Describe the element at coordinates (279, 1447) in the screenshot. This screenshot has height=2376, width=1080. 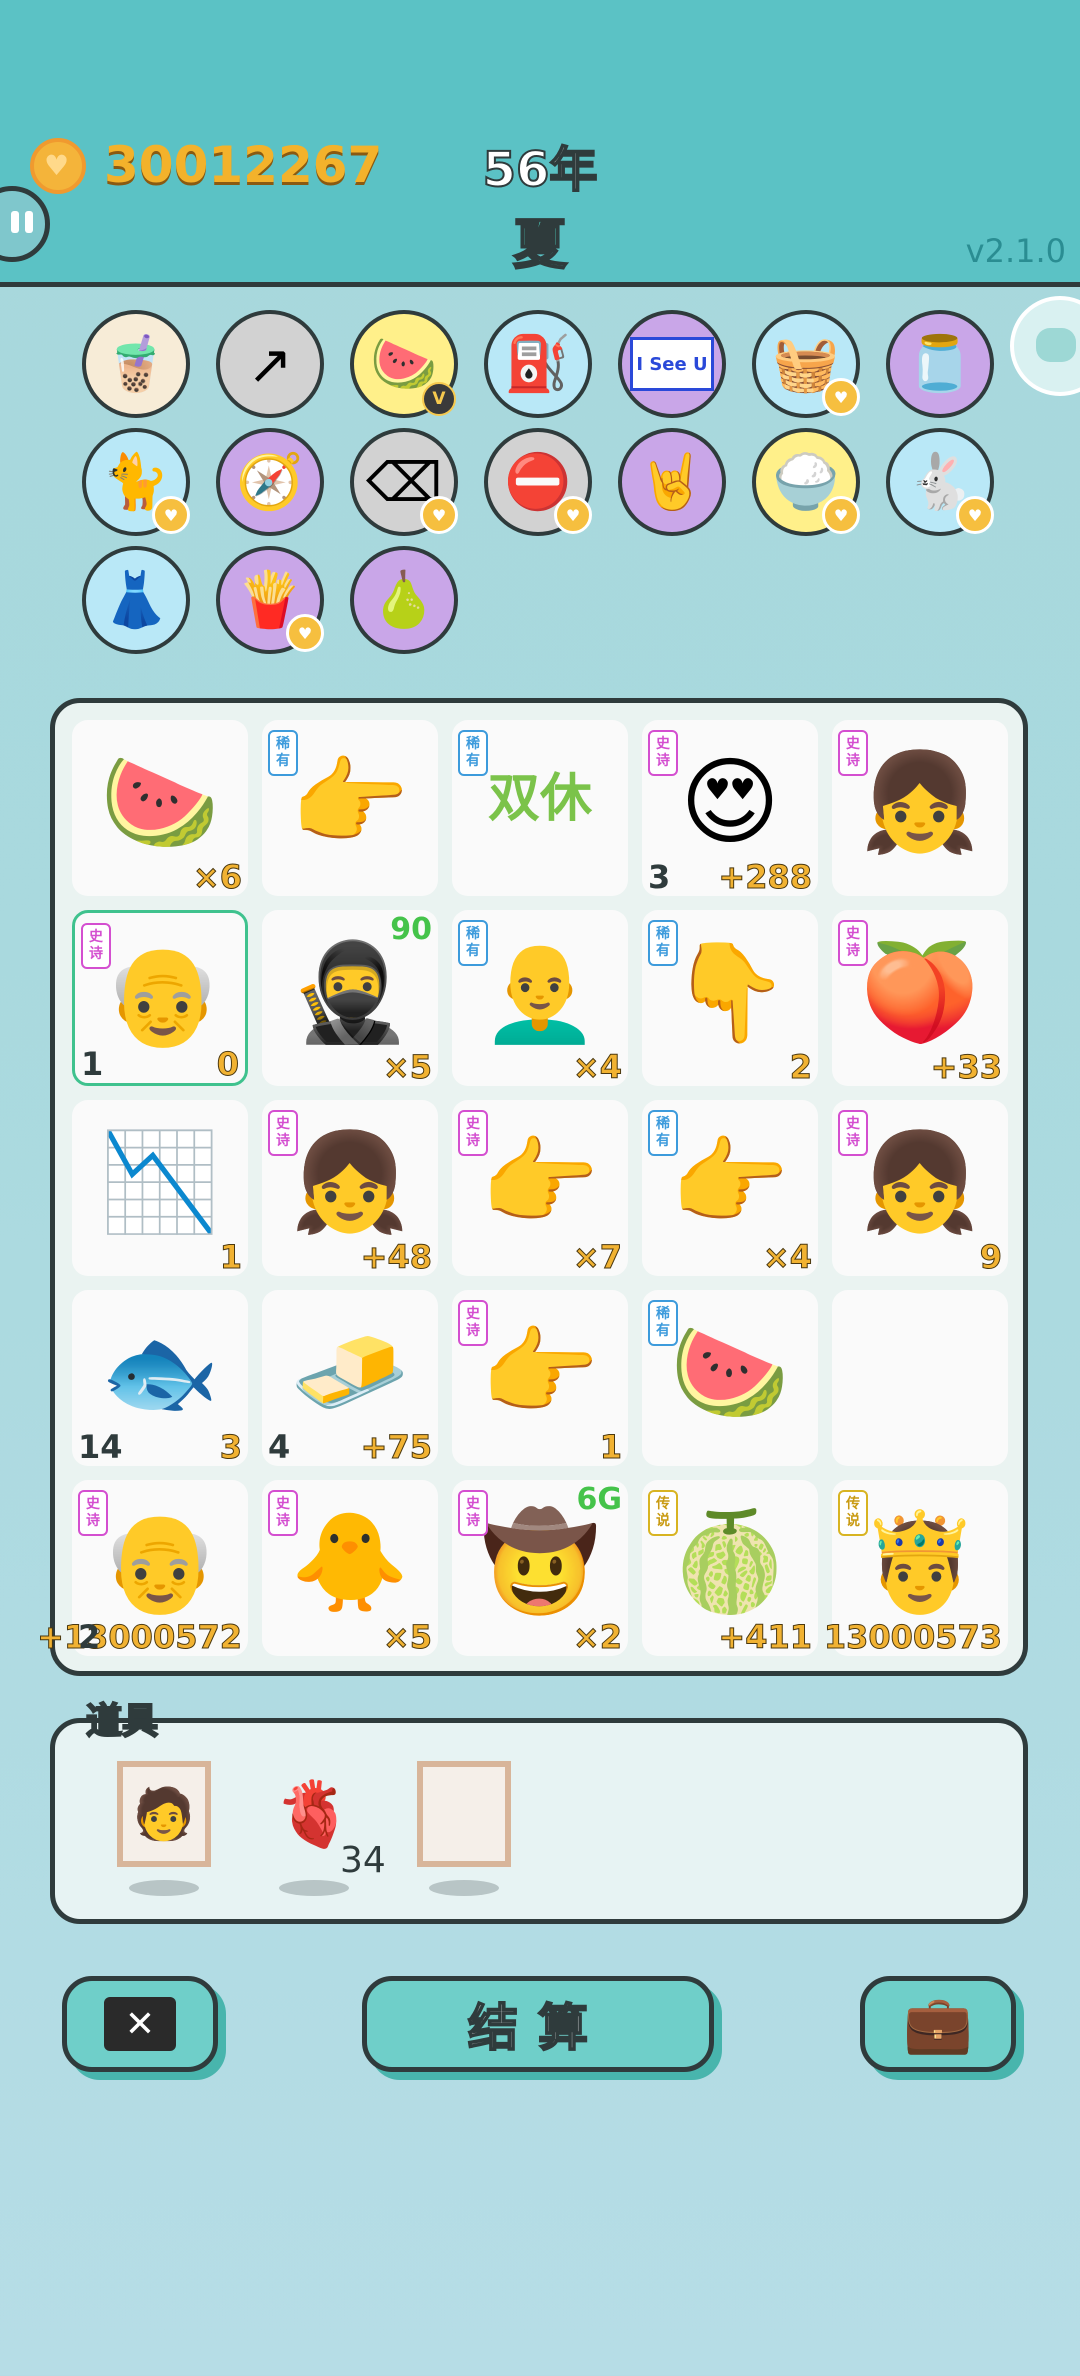
I see `bottom-left-value: 4` at that location.